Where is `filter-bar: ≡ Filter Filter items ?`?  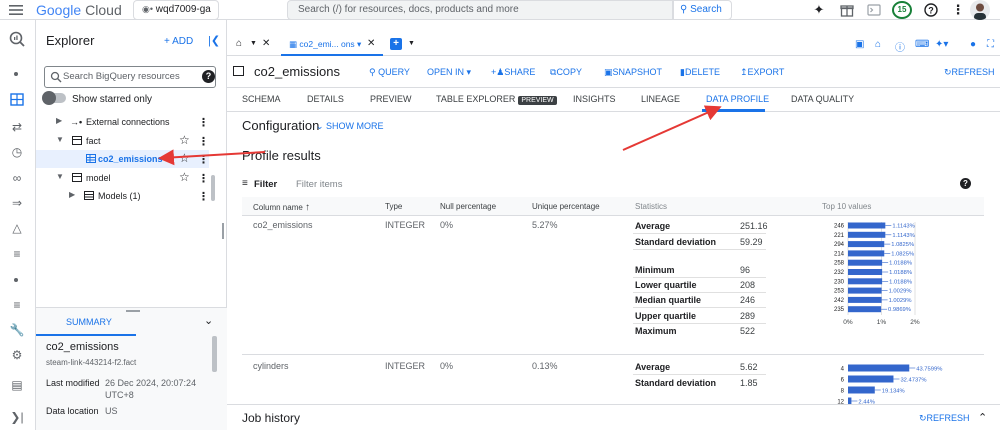
filter-bar: ≡ Filter Filter items ? is located at coordinates (613, 184).